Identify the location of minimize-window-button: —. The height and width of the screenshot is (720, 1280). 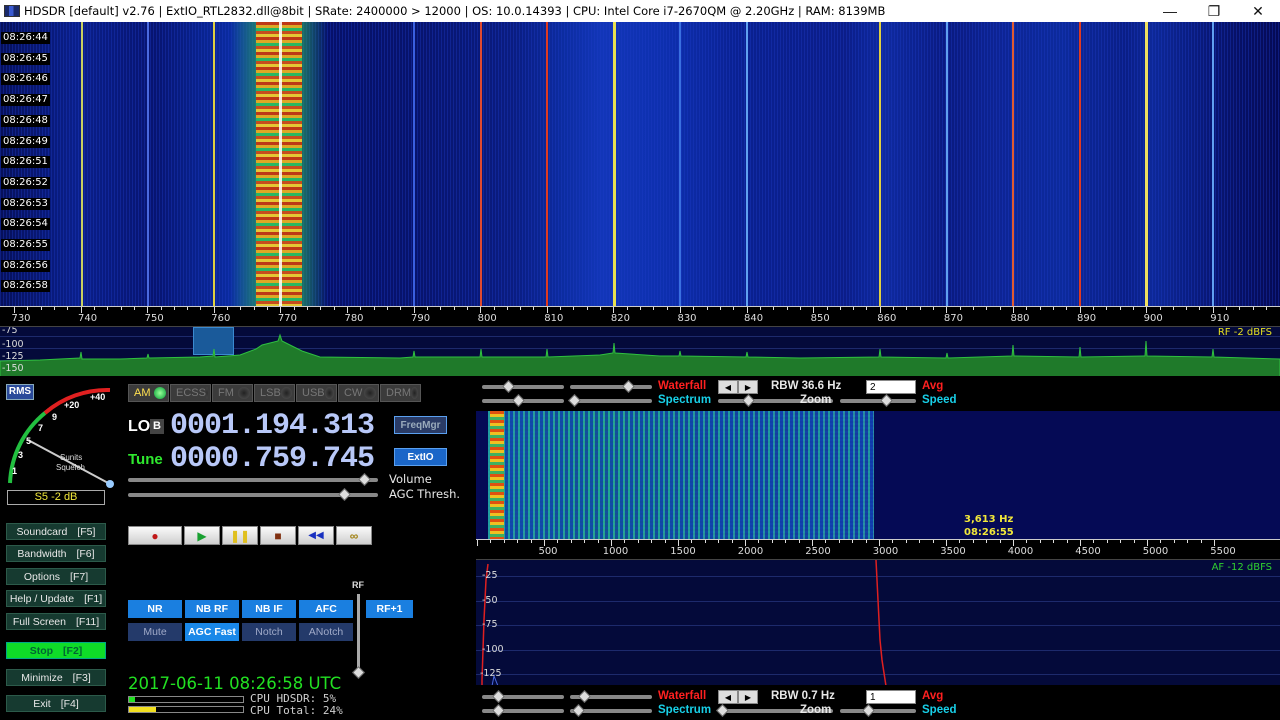
(1170, 11).